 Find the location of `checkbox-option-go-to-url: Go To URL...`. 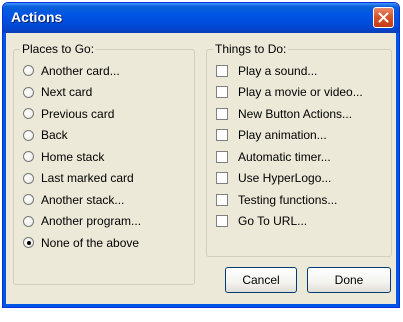

checkbox-option-go-to-url: Go To URL... is located at coordinates (289, 222).